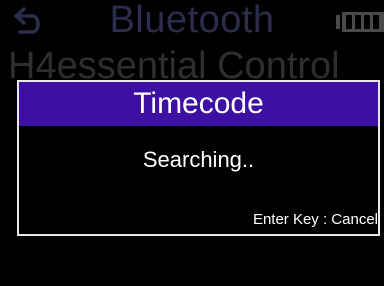 The image size is (384, 286). What do you see at coordinates (315, 220) in the screenshot?
I see `cancel-hint: Enter Key : Cancel` at bounding box center [315, 220].